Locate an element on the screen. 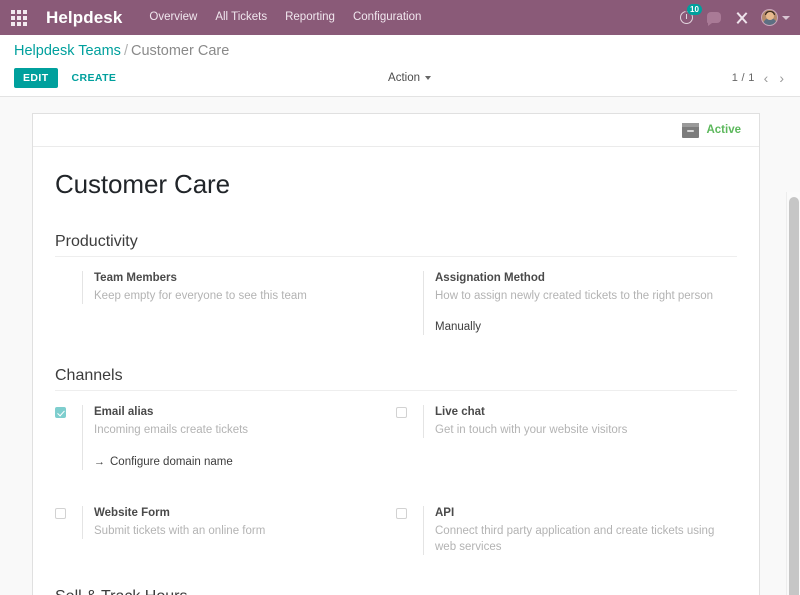 The height and width of the screenshot is (595, 800). checkbox-website-form is located at coordinates (60, 513).